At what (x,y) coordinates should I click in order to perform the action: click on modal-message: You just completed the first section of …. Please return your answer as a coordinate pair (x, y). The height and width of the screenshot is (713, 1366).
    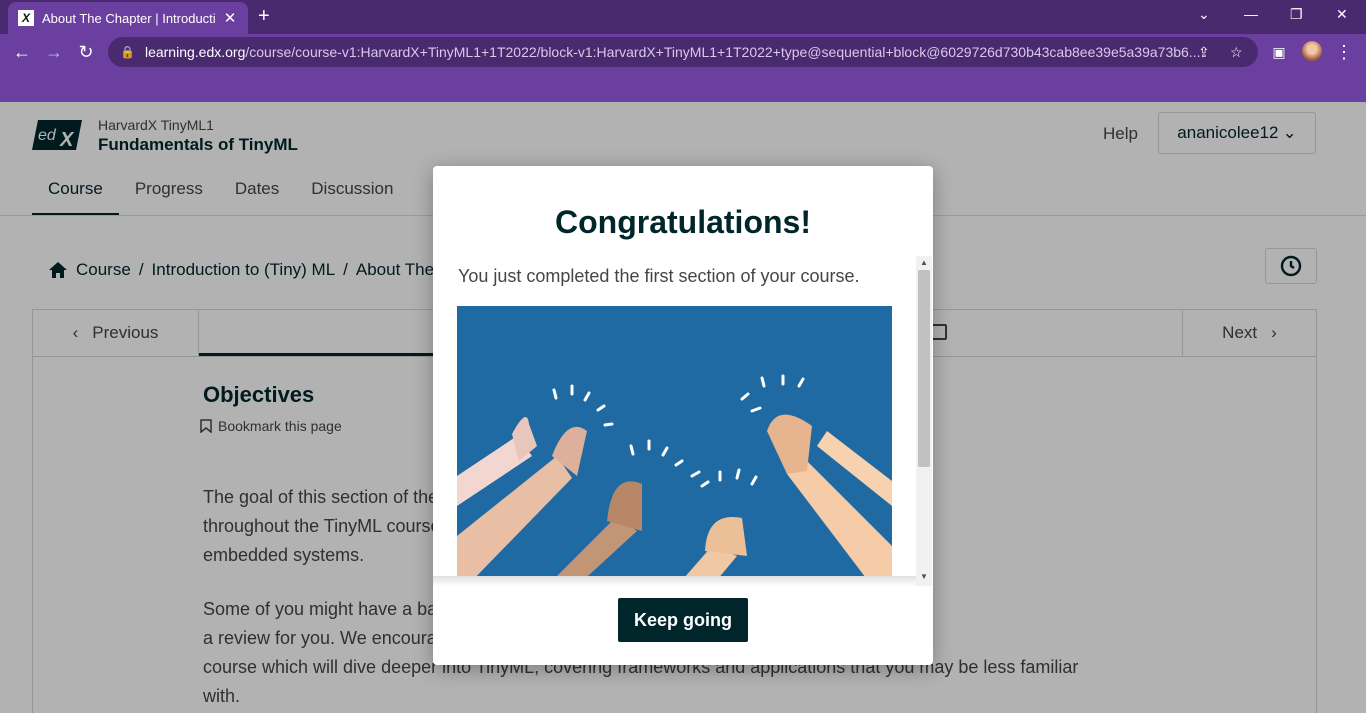
    Looking at the image, I should click on (659, 276).